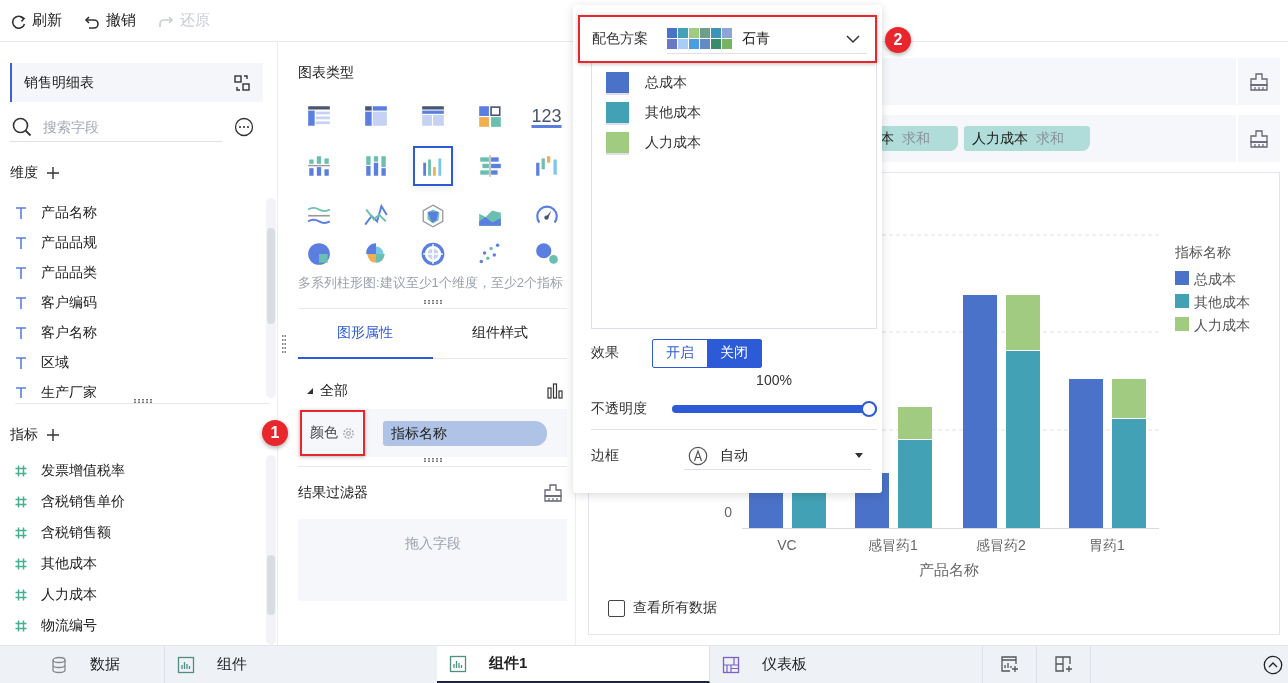  What do you see at coordinates (375, 116) in the screenshot?
I see `pivot-table-icon` at bounding box center [375, 116].